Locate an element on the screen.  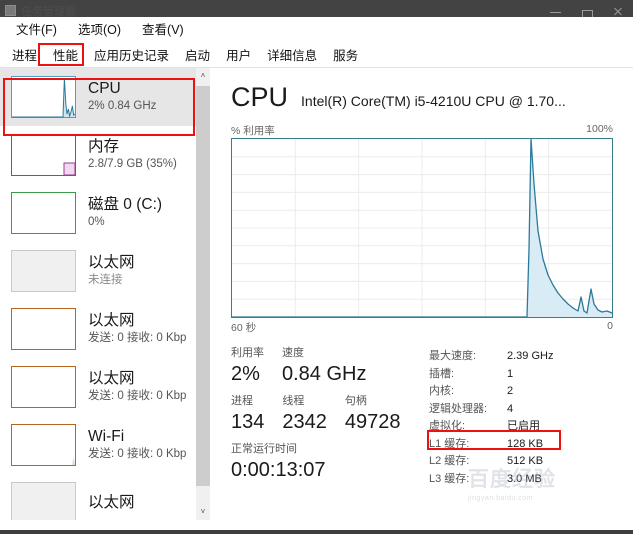
graph-bottom-labels: 60 秒 0 is located at coordinates (422, 327).